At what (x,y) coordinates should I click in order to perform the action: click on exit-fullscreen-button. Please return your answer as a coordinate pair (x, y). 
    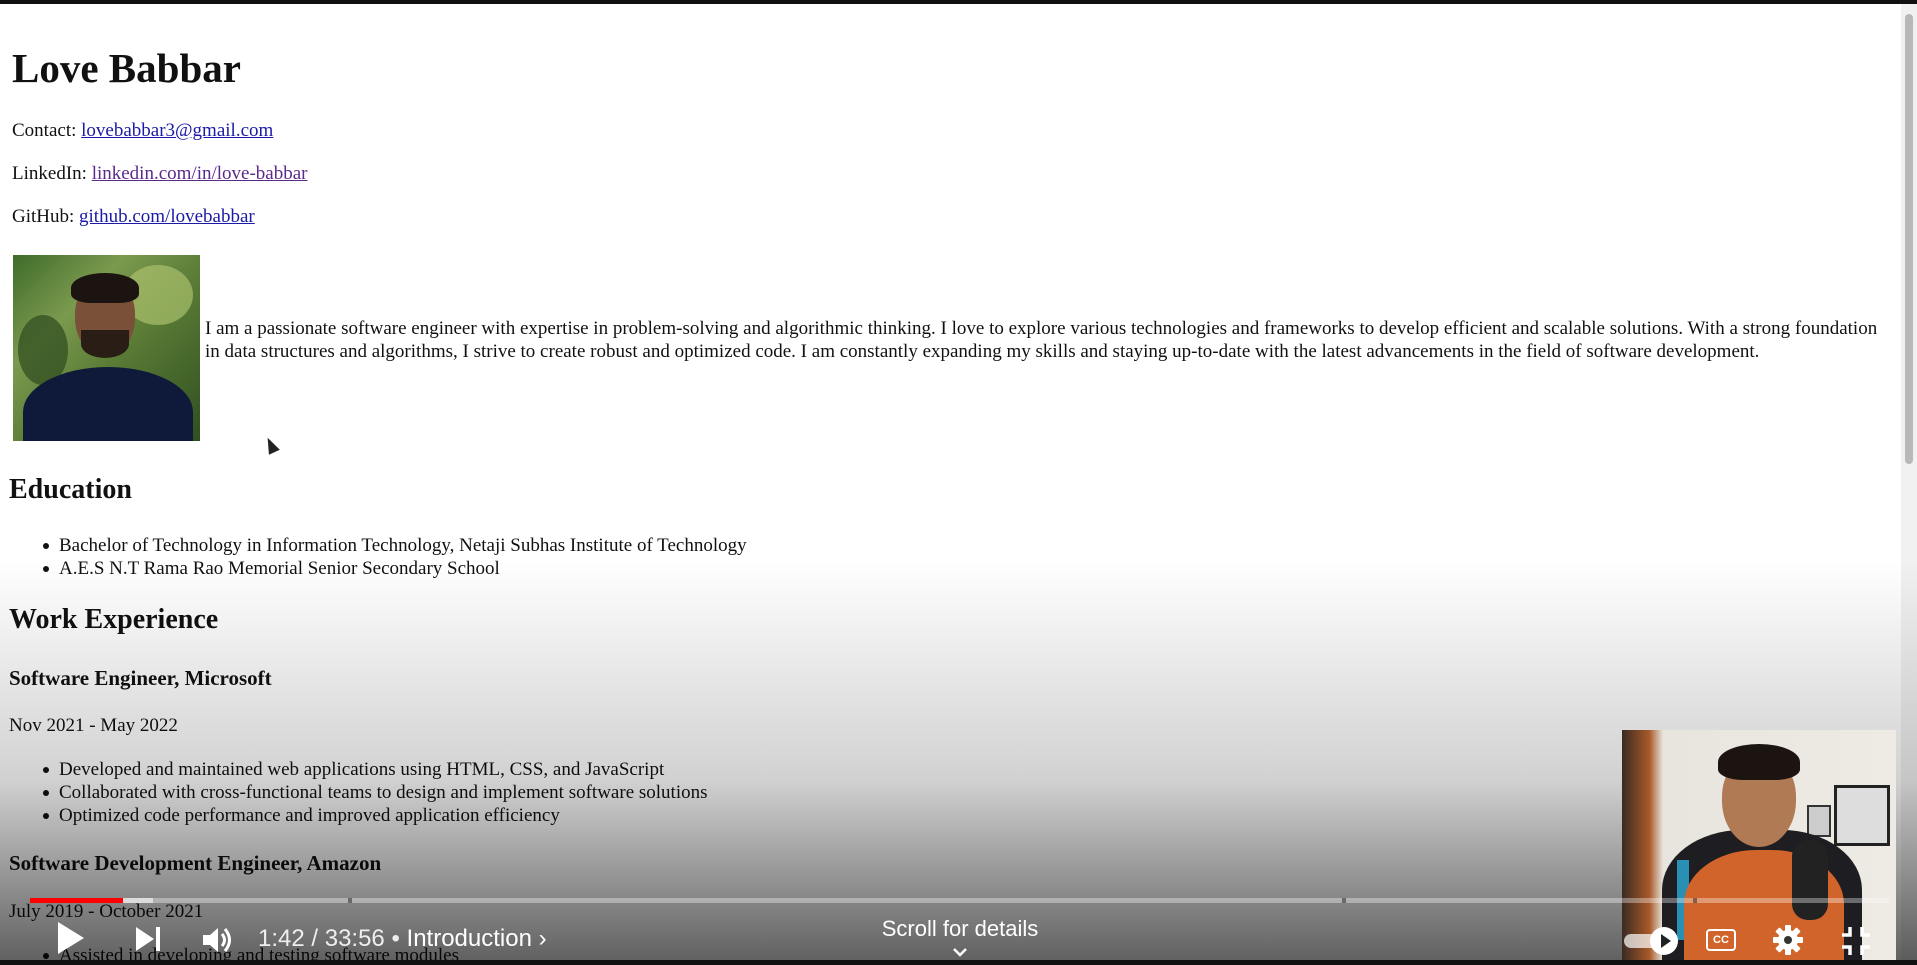
    Looking at the image, I should click on (1856, 941).